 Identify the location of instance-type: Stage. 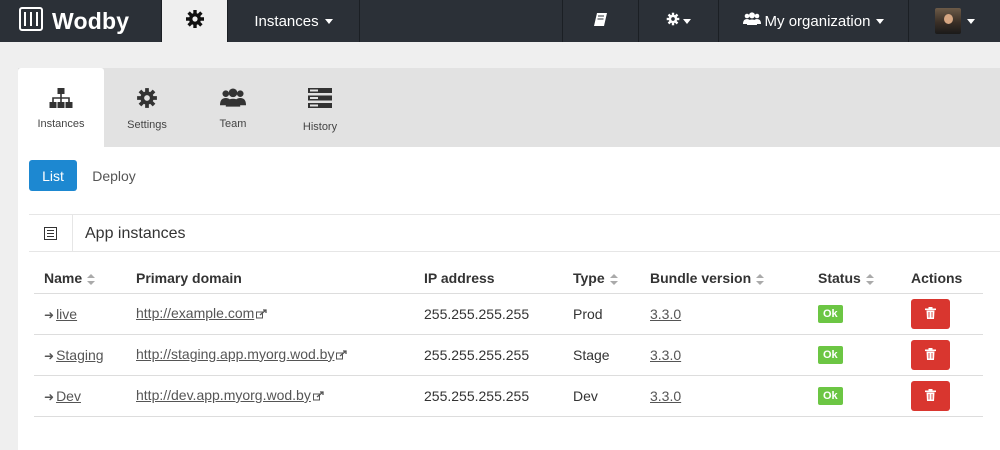
(601, 355).